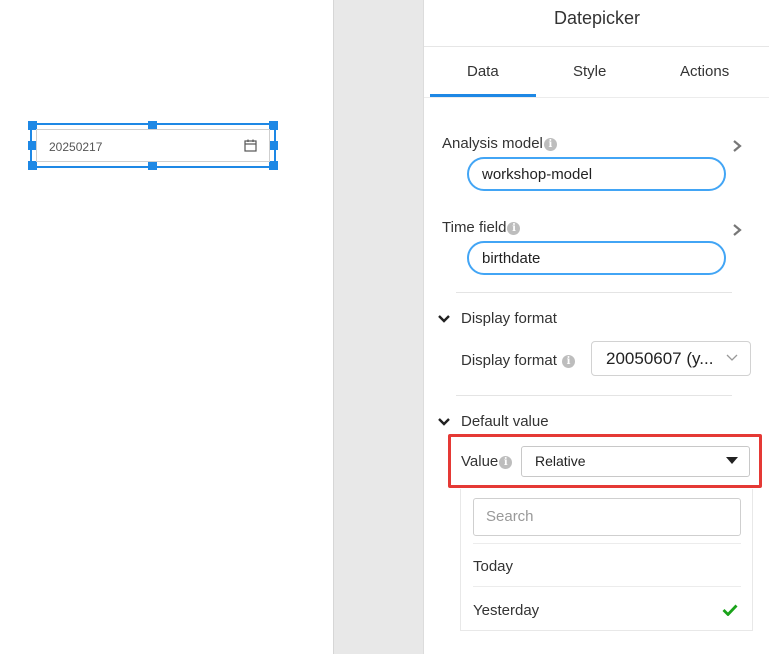 The height and width of the screenshot is (654, 769). Describe the element at coordinates (152, 165) in the screenshot. I see `resize-handle-bottom` at that location.